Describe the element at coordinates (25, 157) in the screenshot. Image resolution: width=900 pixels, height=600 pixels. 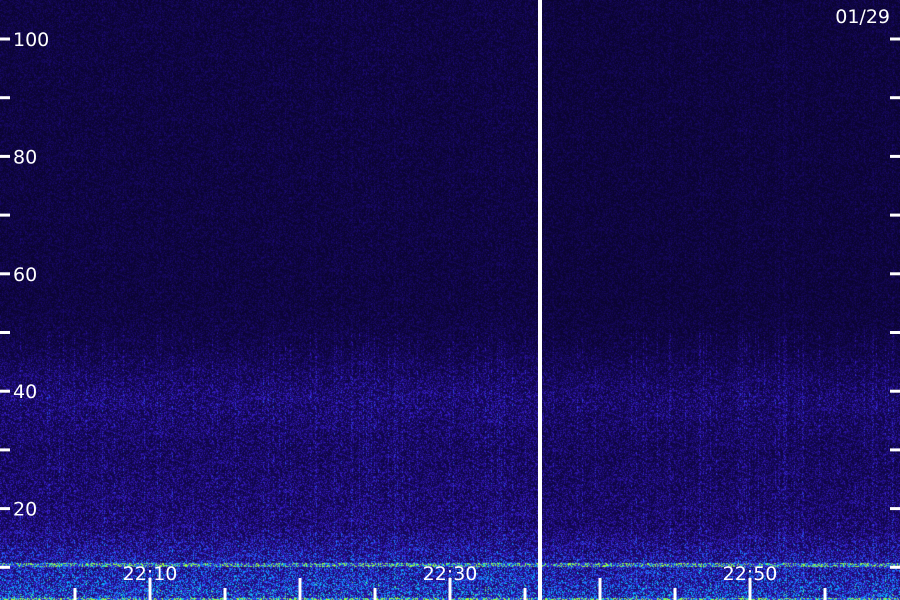
I see `y-tick-label-80: 80` at that location.